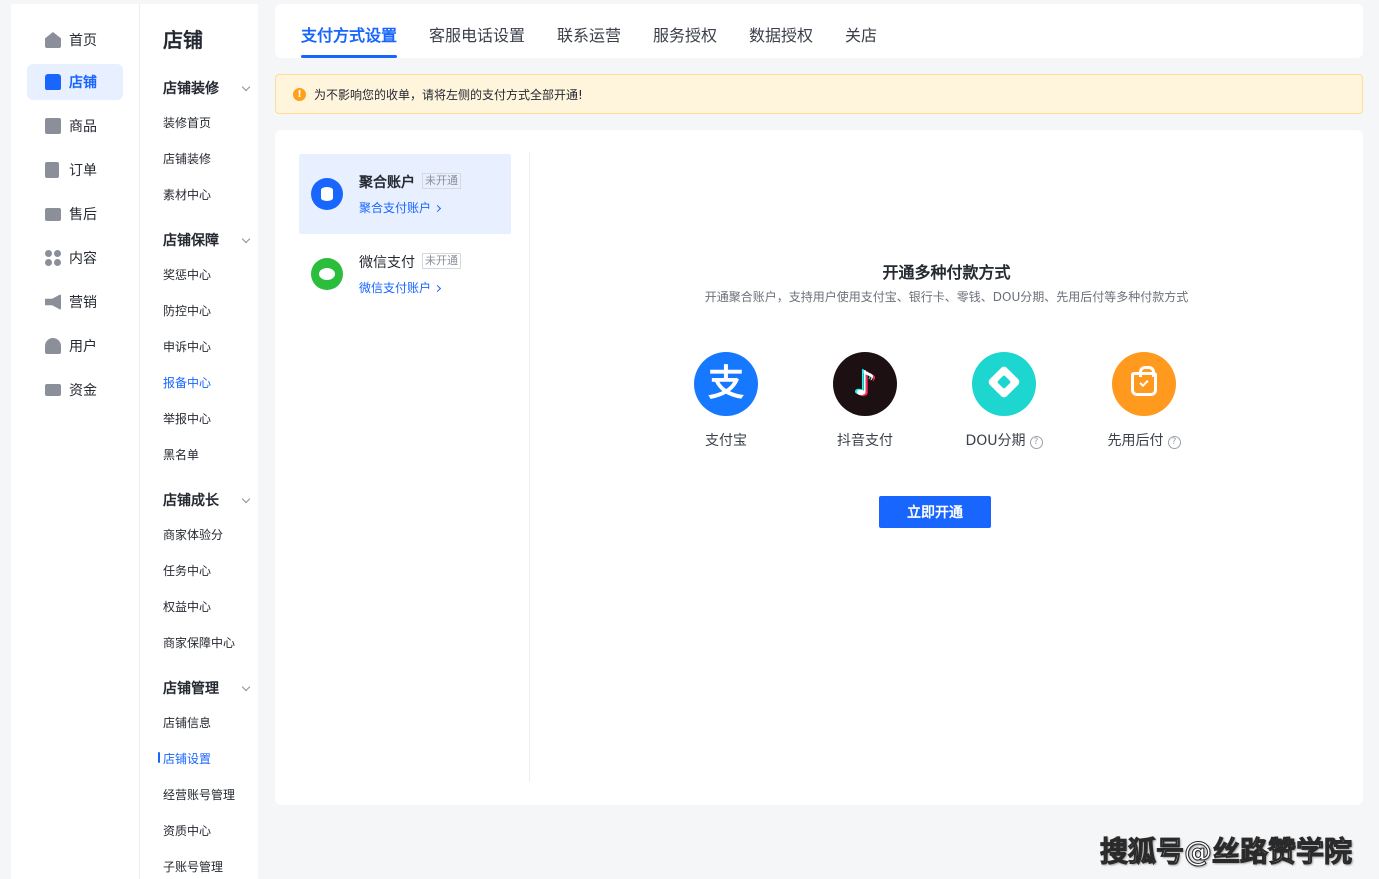 Image resolution: width=1379 pixels, height=879 pixels. I want to click on tab-contact-ops: 联系运营, so click(589, 34).